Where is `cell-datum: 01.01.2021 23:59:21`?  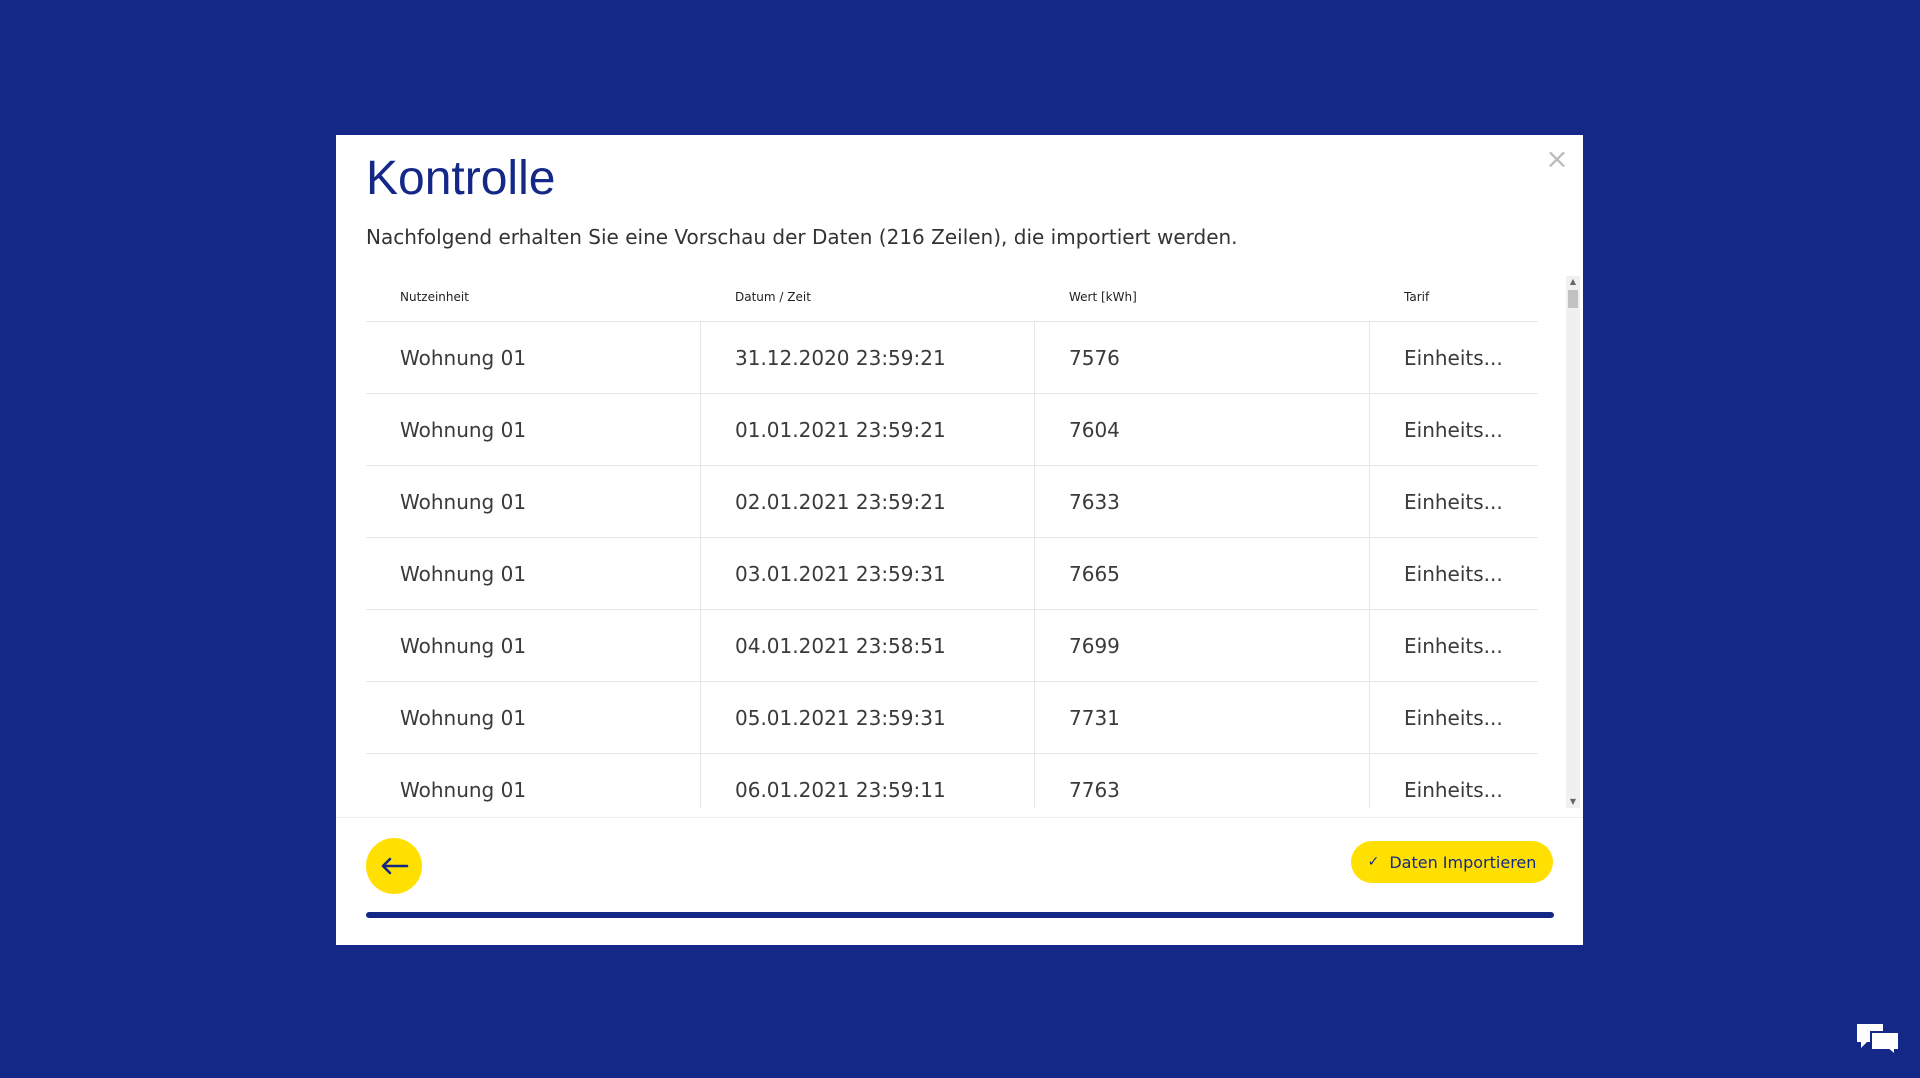 cell-datum: 01.01.2021 23:59:21 is located at coordinates (868, 429).